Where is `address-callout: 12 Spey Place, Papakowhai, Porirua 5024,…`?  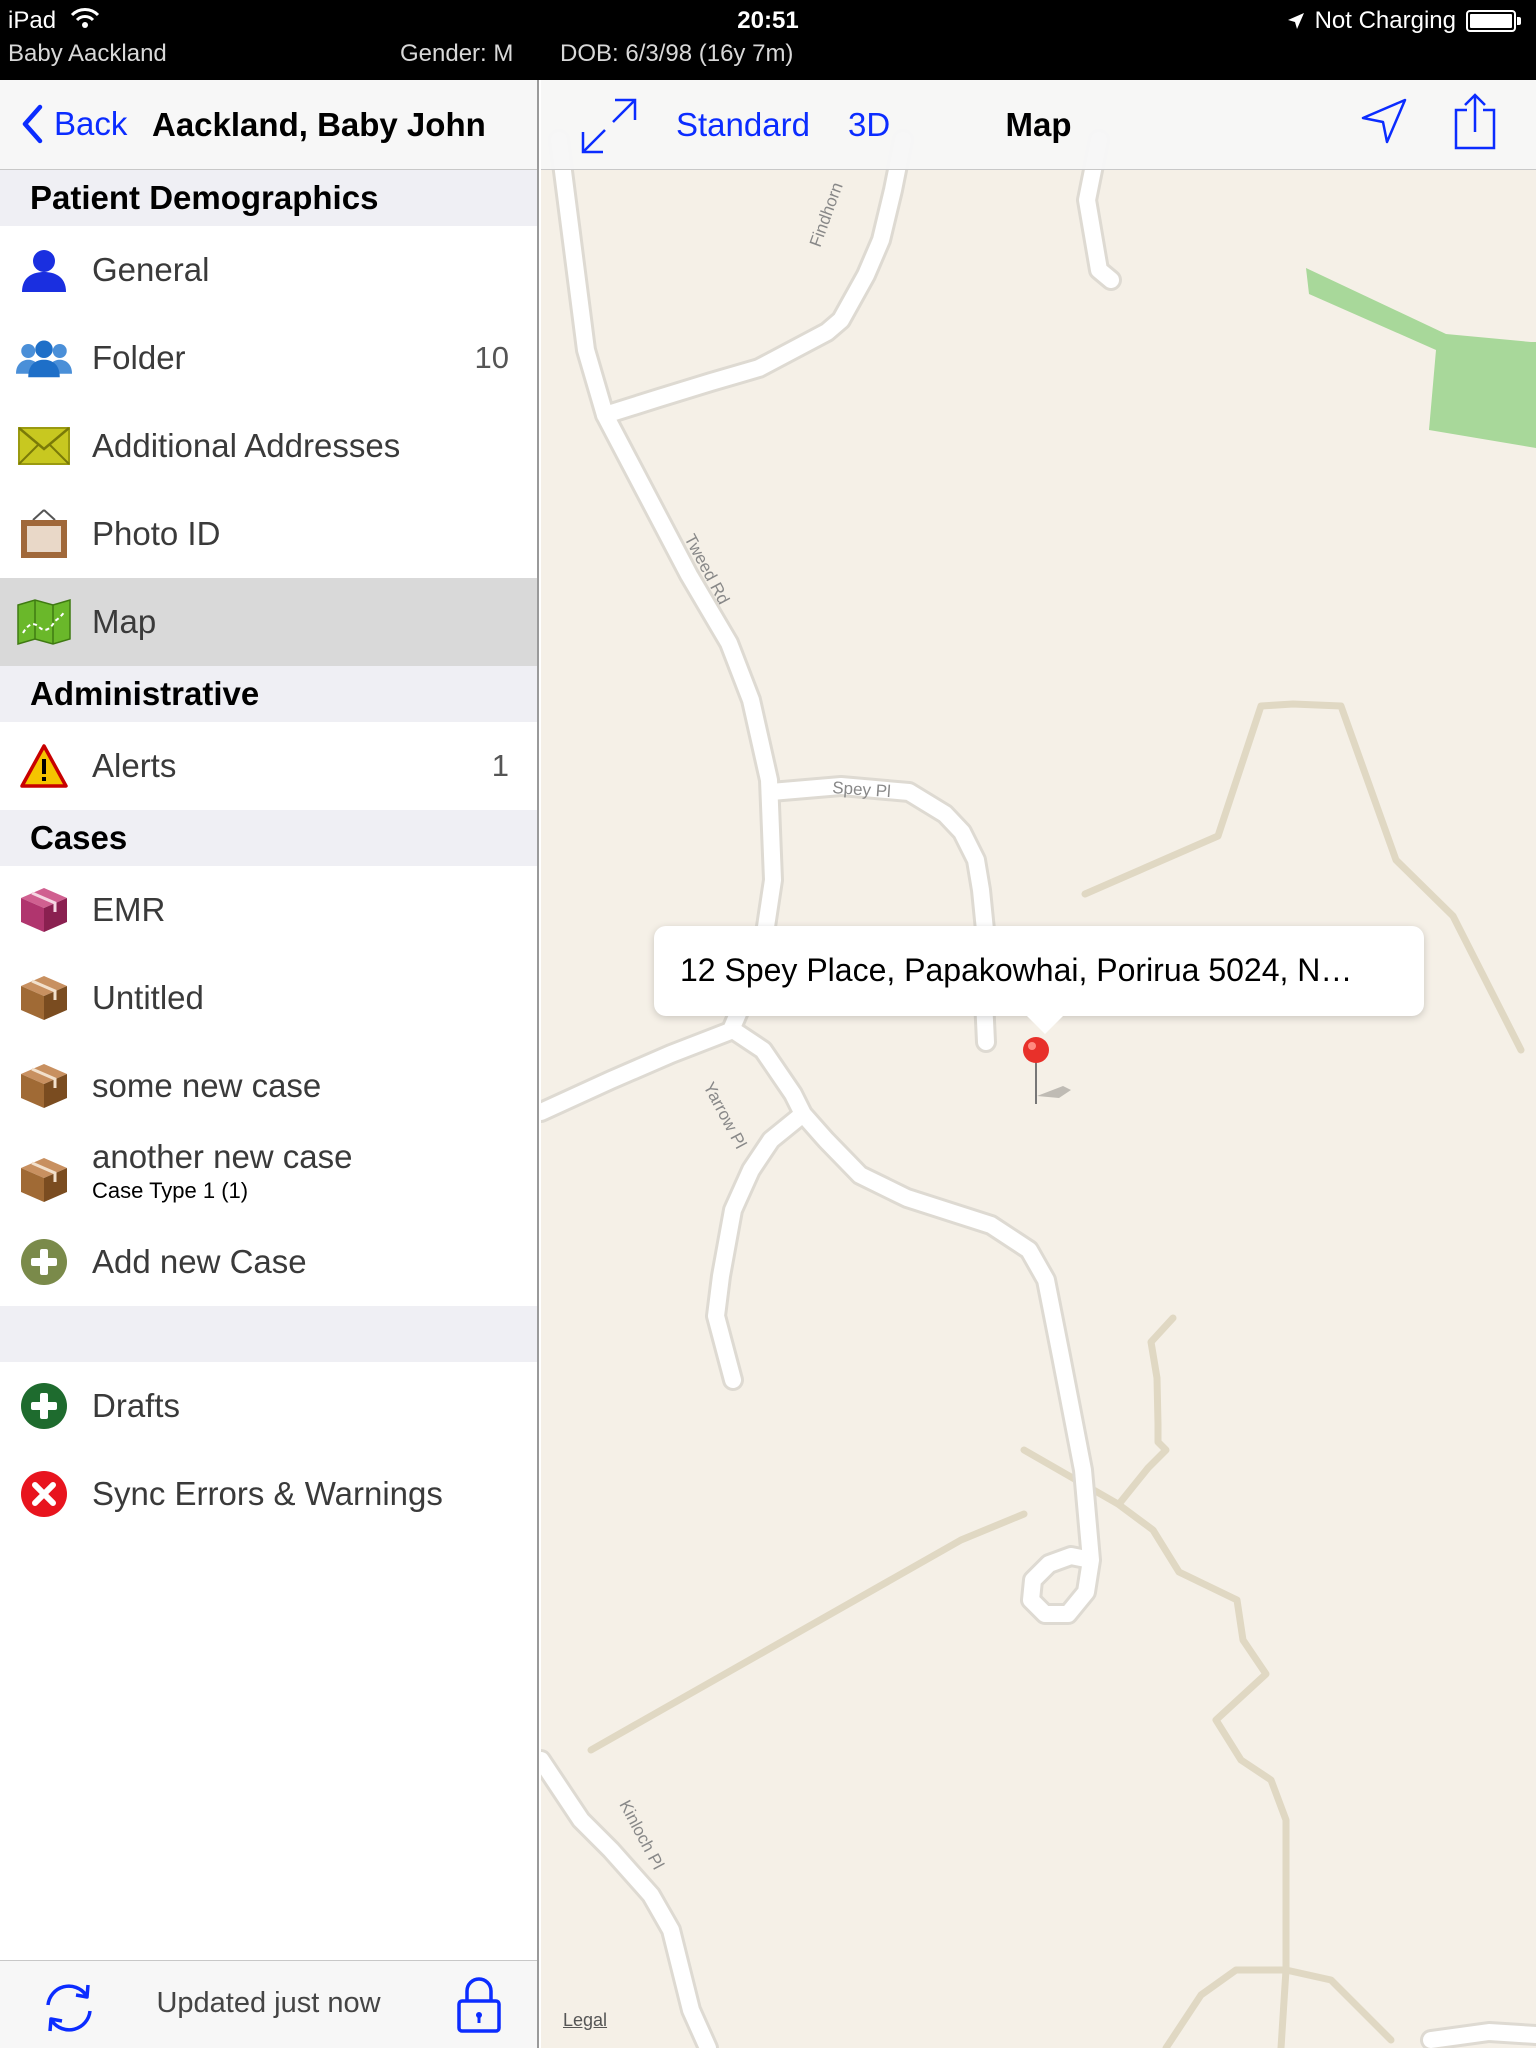
address-callout: 12 Spey Place, Papakowhai, Porirua 5024,… is located at coordinates (1039, 980).